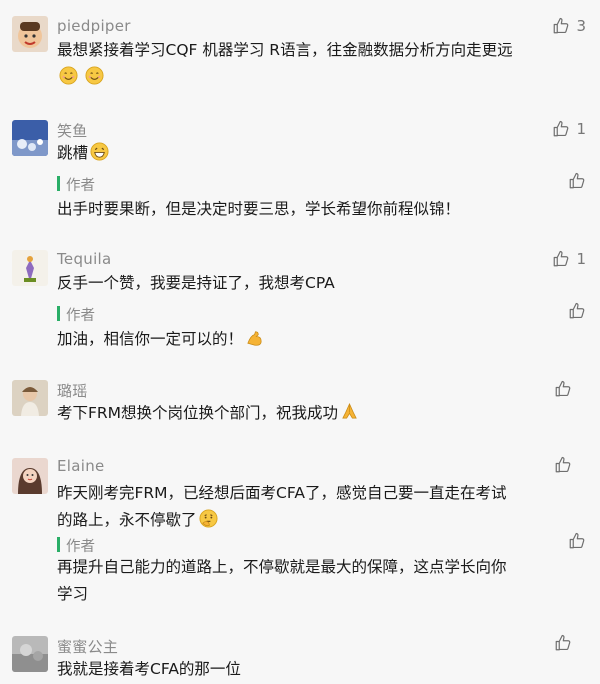 The height and width of the screenshot is (684, 600). I want to click on comment-text-content: 跳槽, so click(73, 153).